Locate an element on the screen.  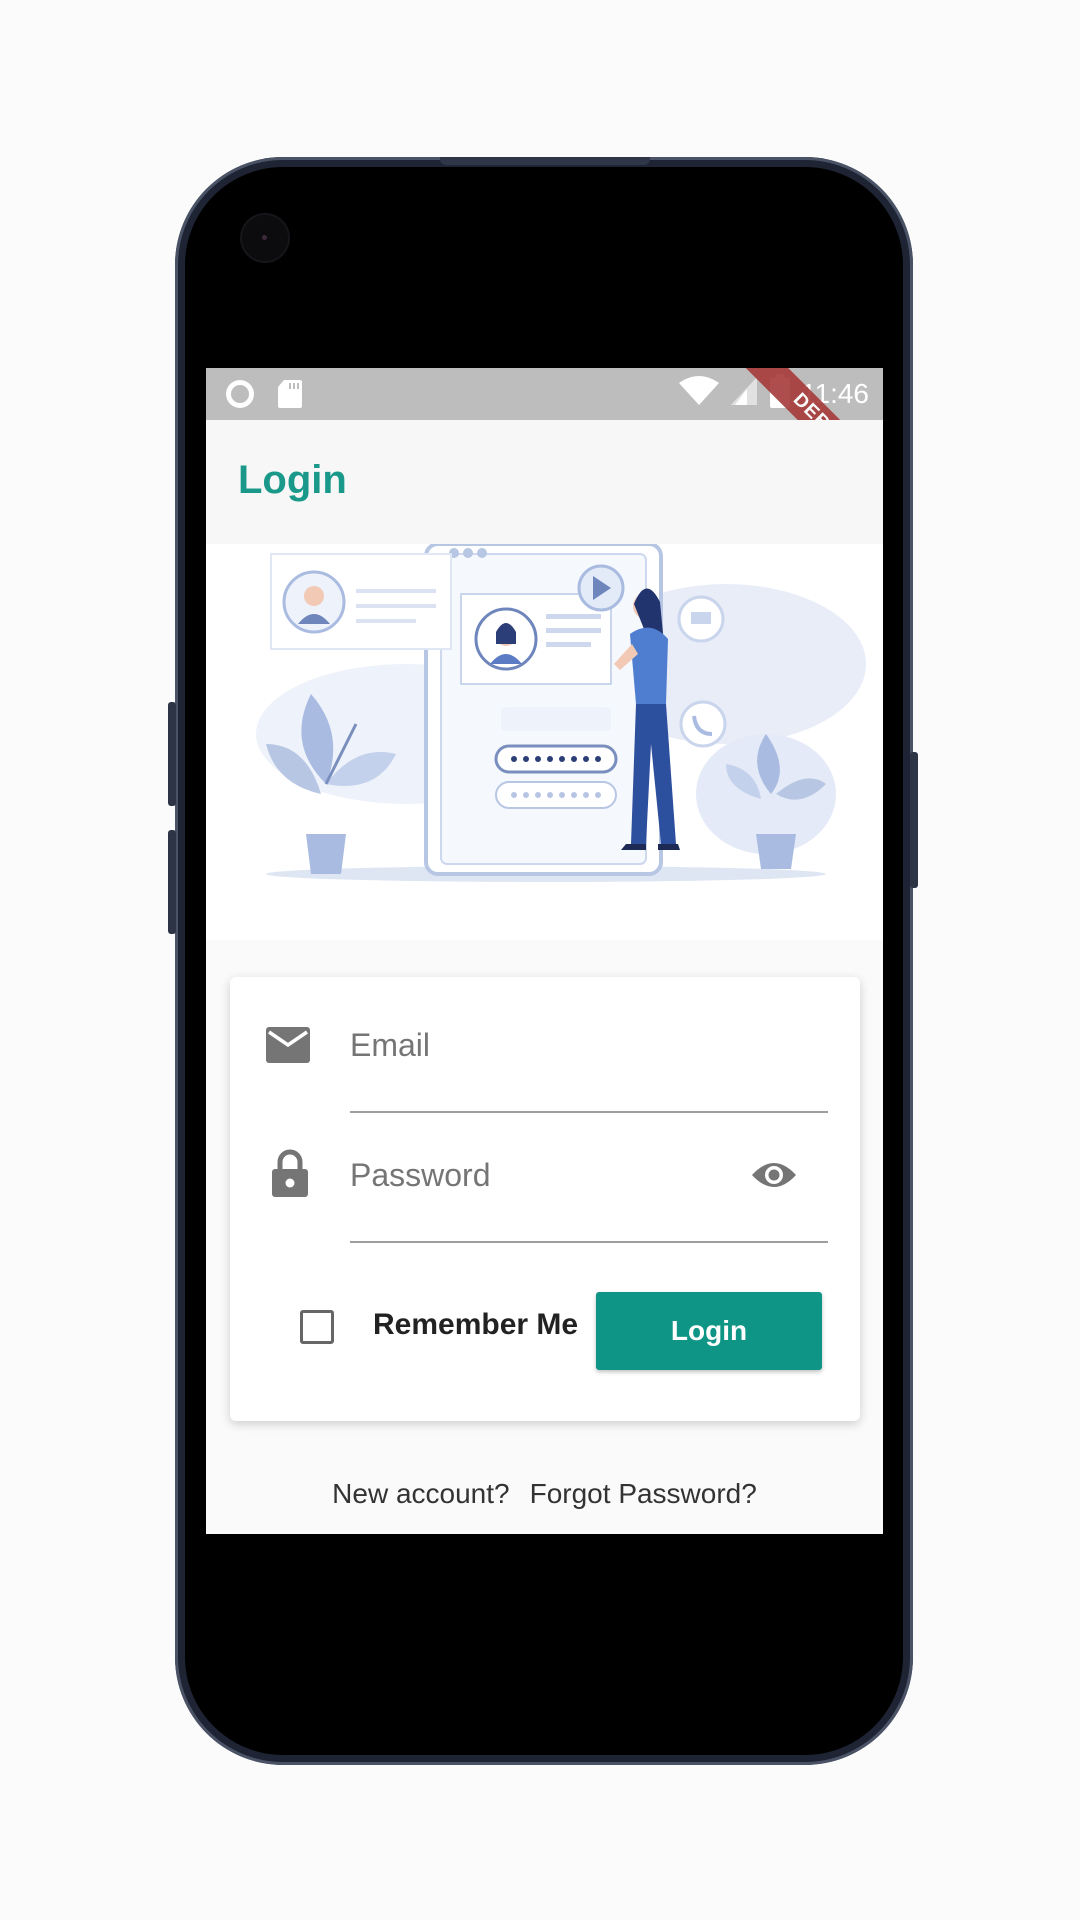
login-card: Email Password Remember Me Login is located at coordinates (545, 1199).